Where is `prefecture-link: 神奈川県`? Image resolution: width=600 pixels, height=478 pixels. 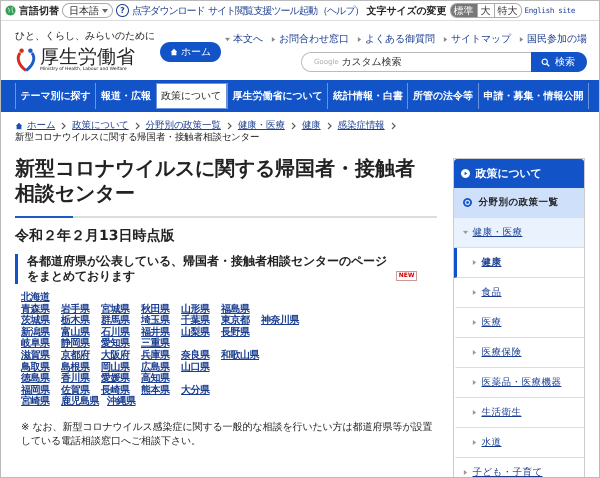 prefecture-link: 神奈川県 is located at coordinates (280, 321).